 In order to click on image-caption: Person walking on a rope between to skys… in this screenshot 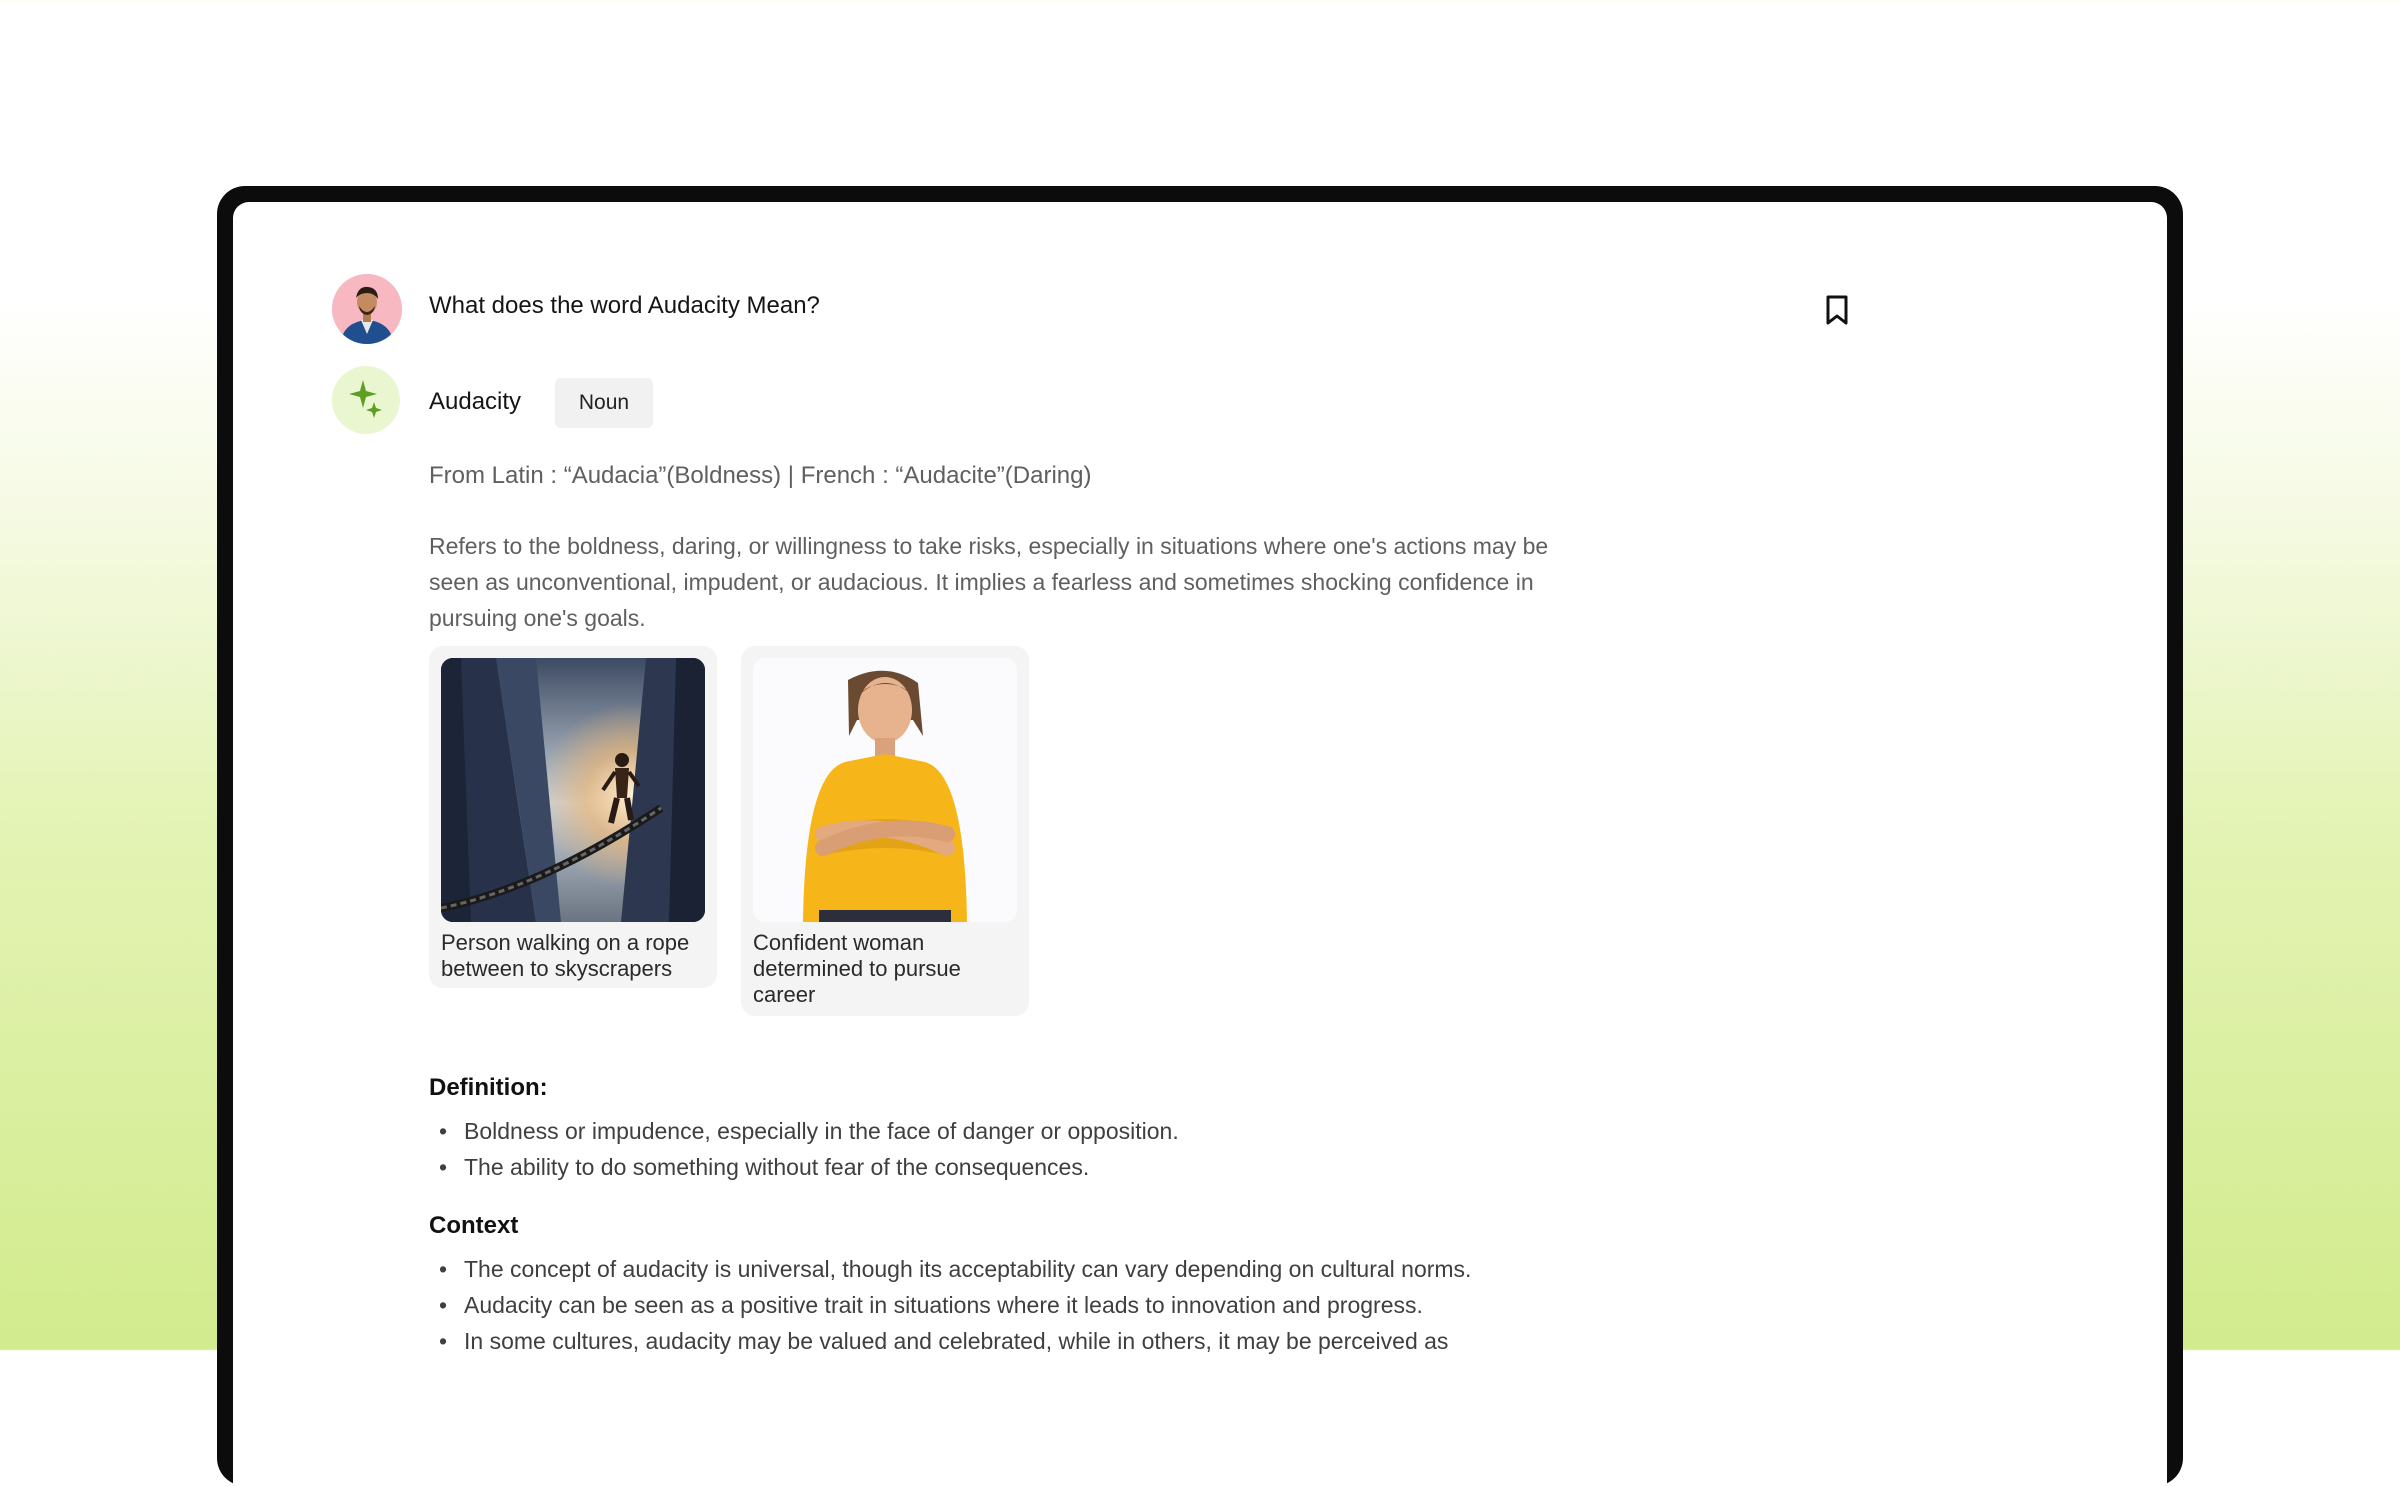, I will do `click(565, 955)`.